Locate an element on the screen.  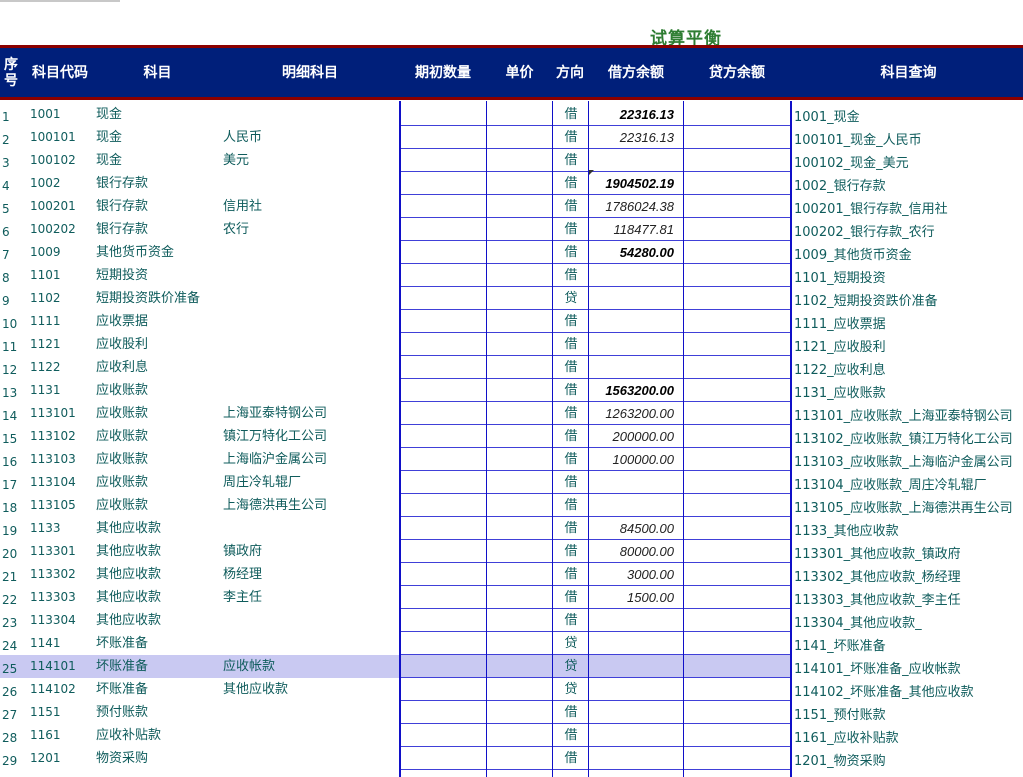
header-debit: 借方余额 is located at coordinates (636, 72).